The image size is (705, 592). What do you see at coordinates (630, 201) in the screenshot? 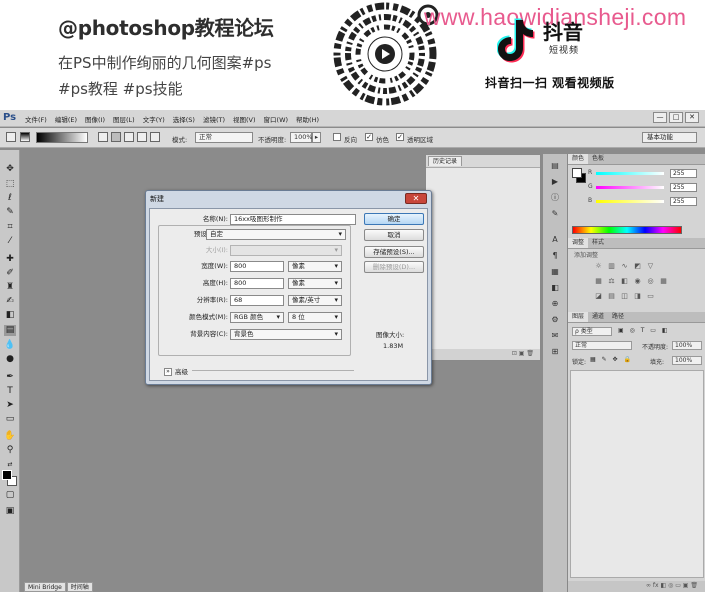
I see `b-slider` at bounding box center [630, 201].